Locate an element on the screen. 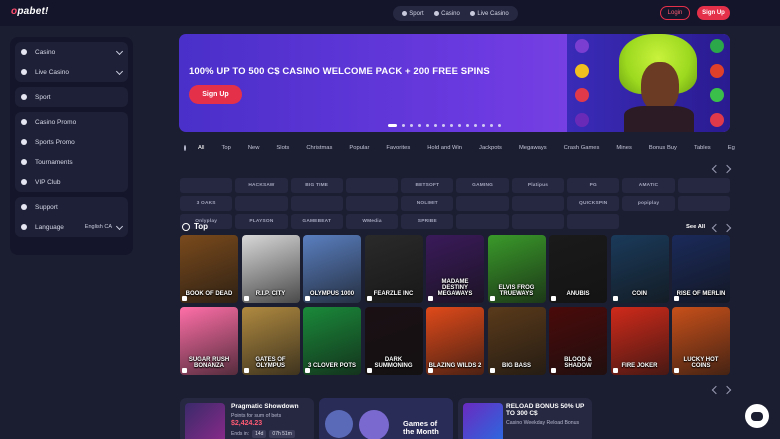 The height and width of the screenshot is (439, 780). tab-category: Christmas is located at coordinates (319, 148).